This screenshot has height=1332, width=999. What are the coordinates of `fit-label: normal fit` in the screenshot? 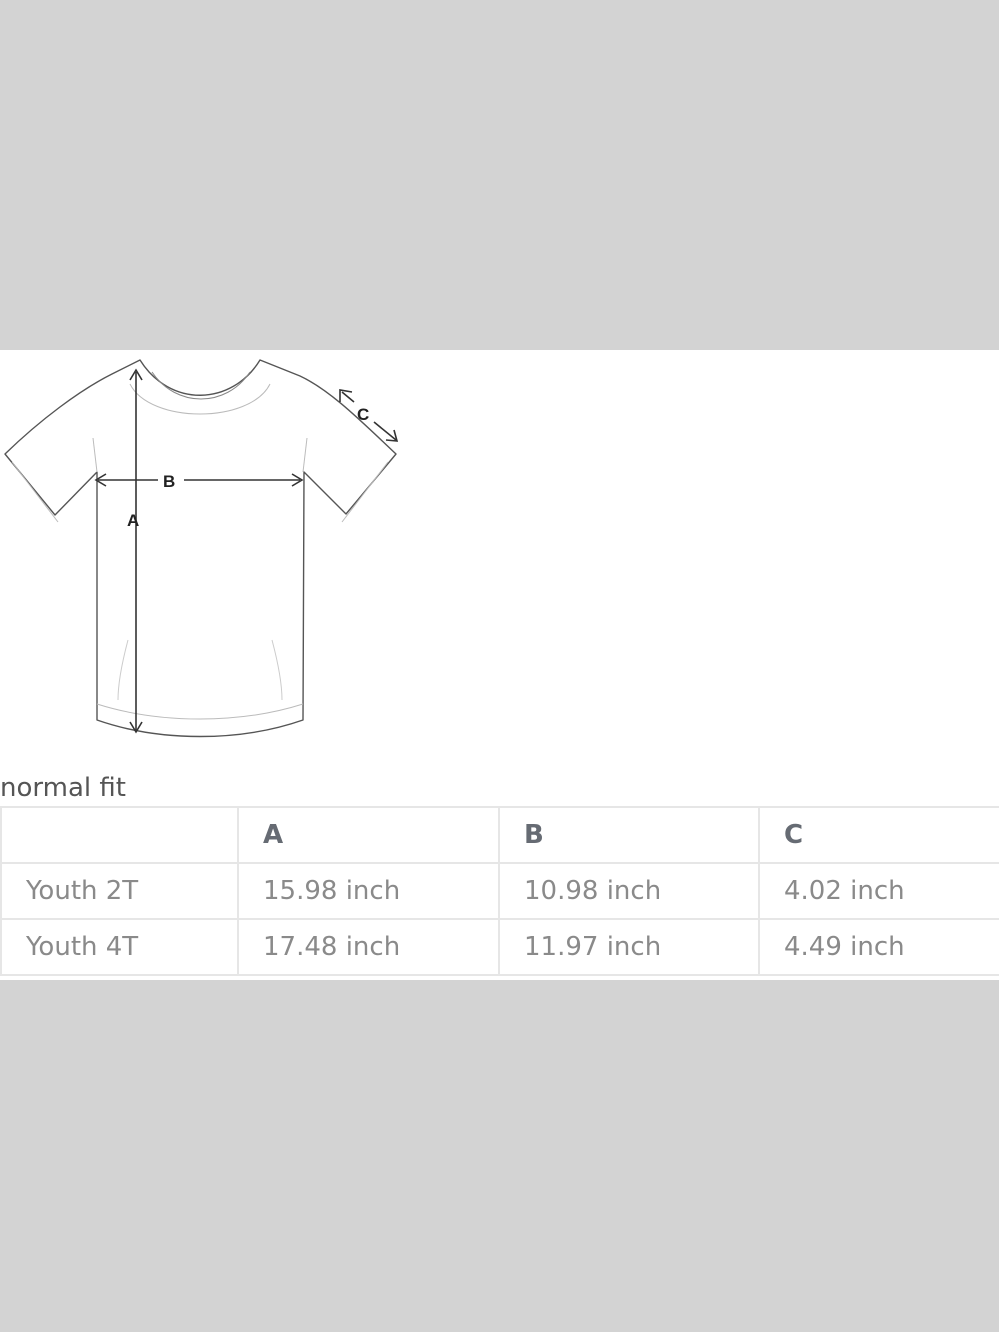 It's located at (63, 788).